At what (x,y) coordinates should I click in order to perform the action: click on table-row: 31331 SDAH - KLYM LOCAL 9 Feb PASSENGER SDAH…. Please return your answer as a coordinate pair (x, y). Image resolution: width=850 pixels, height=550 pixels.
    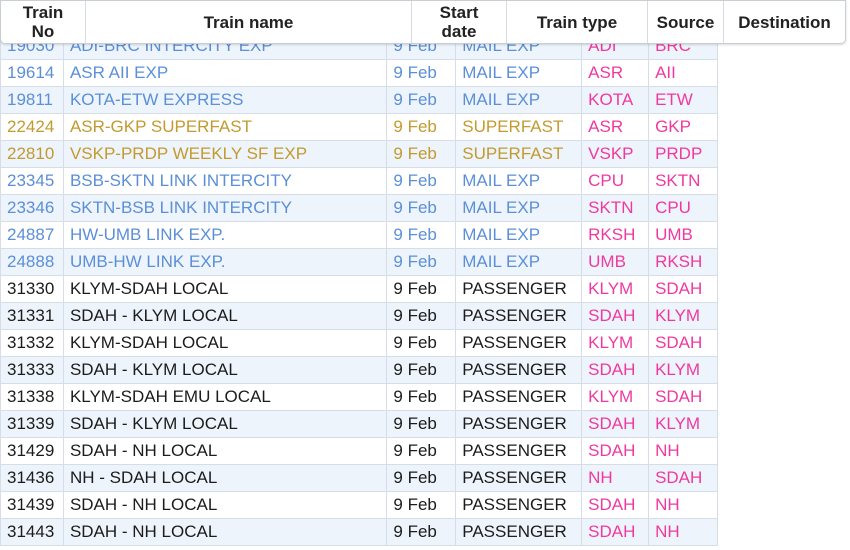
    Looking at the image, I should click on (359, 316).